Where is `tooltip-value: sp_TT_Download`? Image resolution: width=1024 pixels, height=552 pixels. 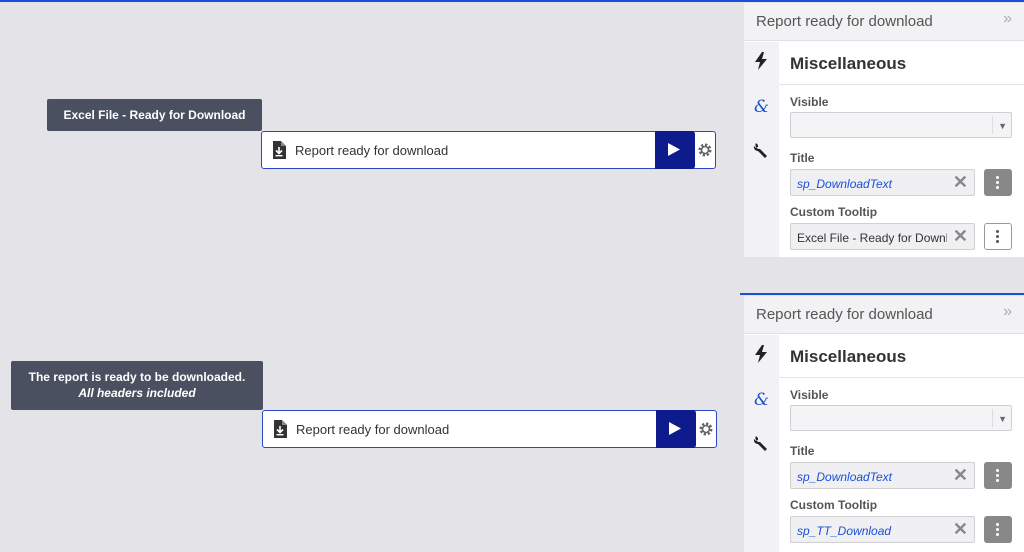 tooltip-value: sp_TT_Download is located at coordinates (844, 531).